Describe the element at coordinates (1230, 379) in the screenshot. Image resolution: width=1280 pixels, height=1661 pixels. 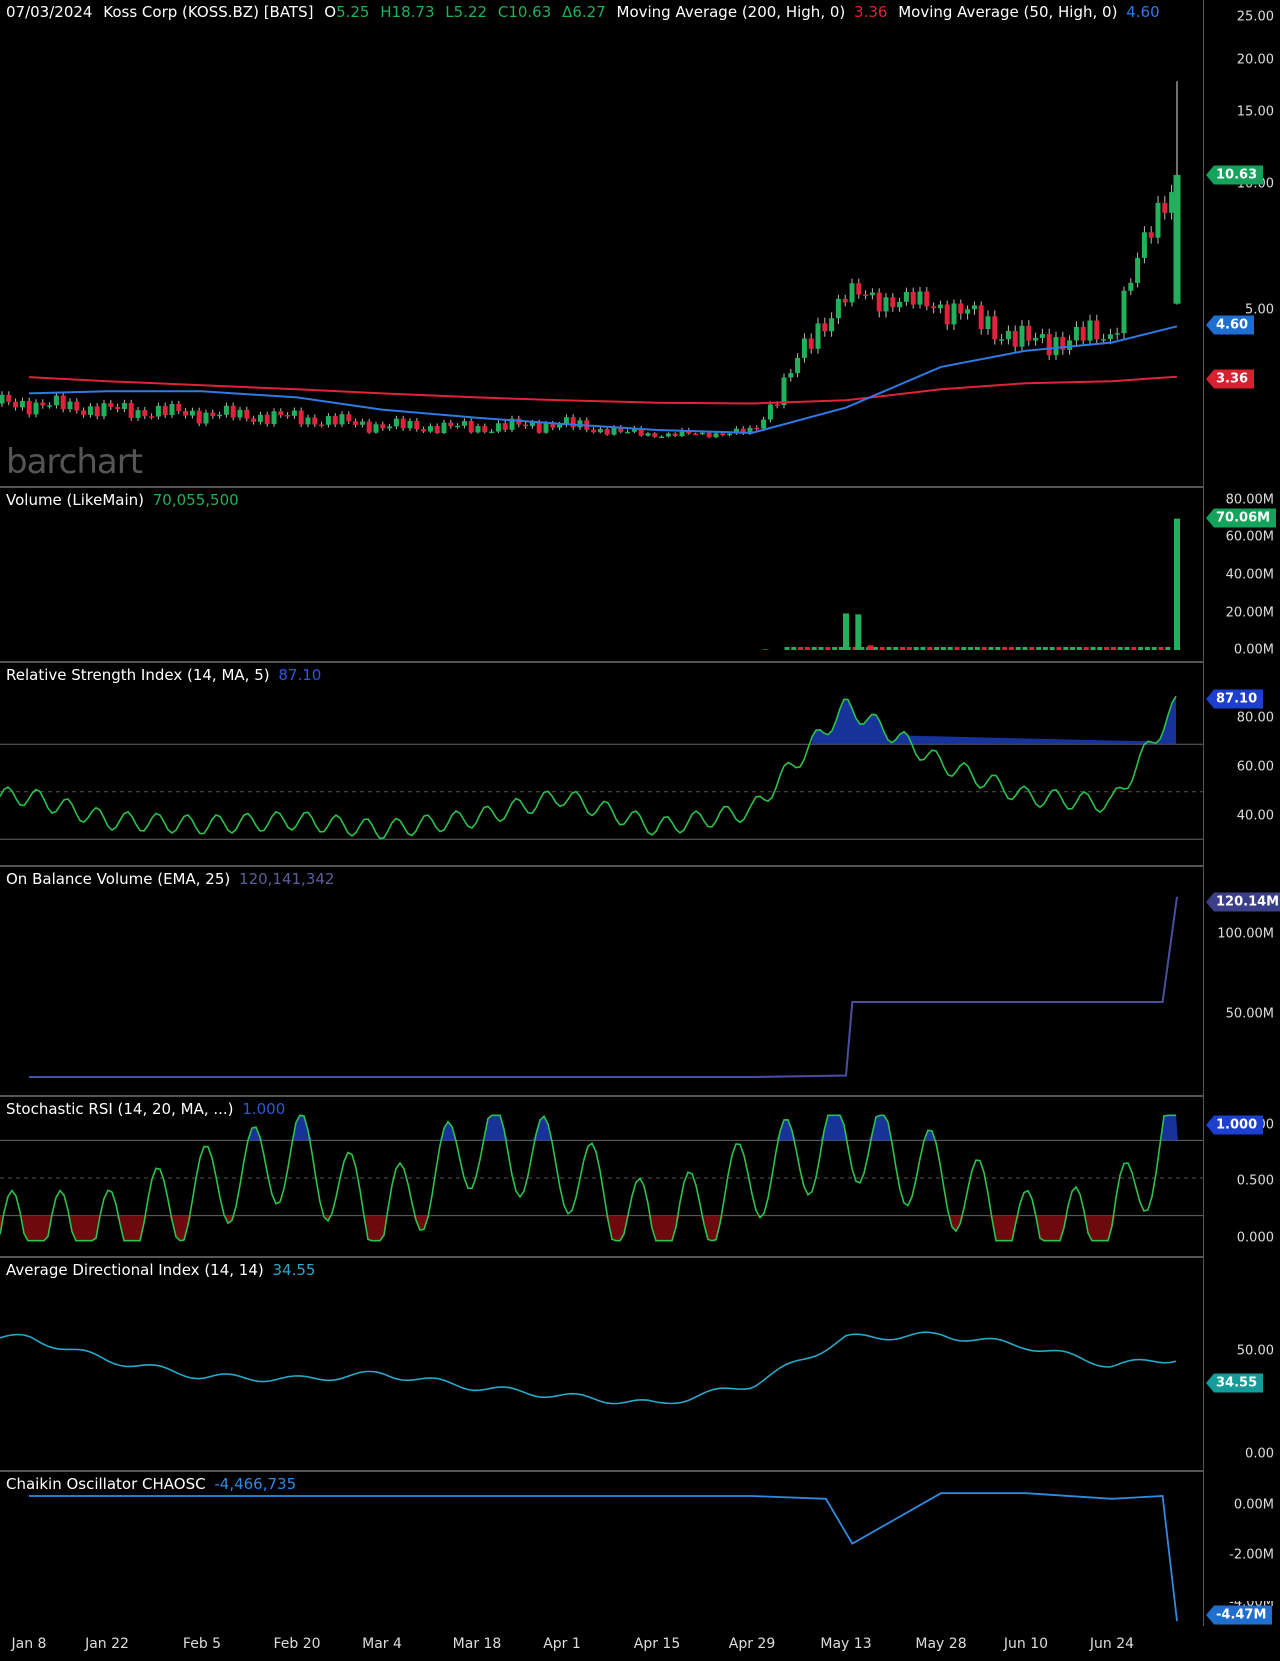
I see `ma200-badge: 3.36` at that location.